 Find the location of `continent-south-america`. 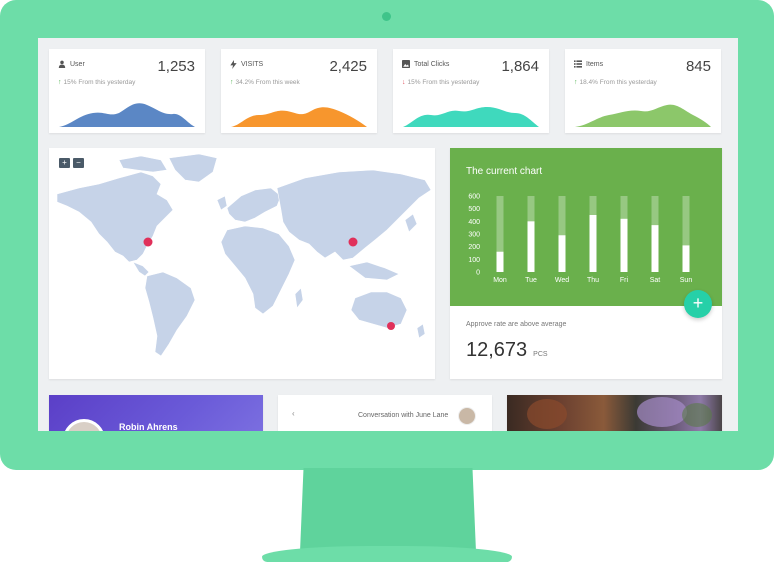

continent-south-america is located at coordinates (170, 314).